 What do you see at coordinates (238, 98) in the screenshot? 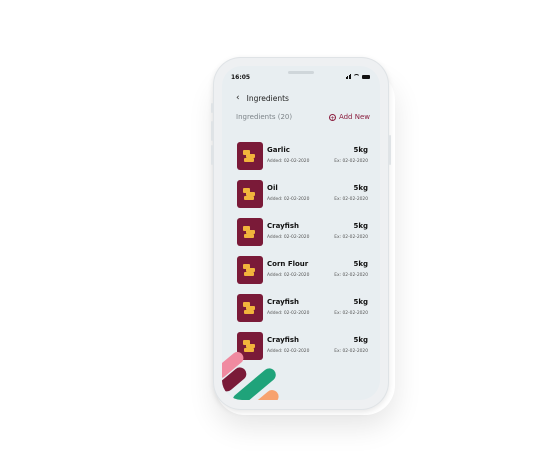
I see `chevron-left-icon: ‹` at bounding box center [238, 98].